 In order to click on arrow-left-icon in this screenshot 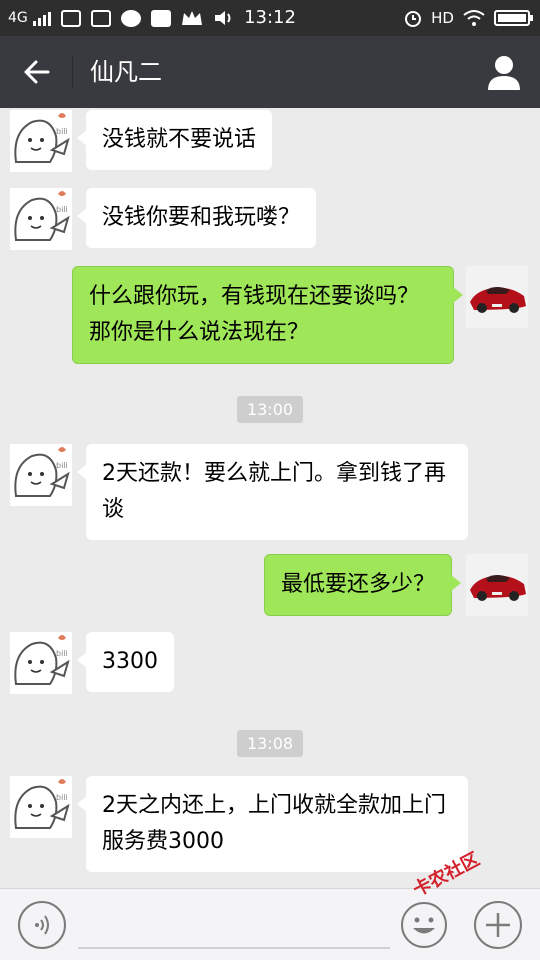, I will do `click(36, 72)`.